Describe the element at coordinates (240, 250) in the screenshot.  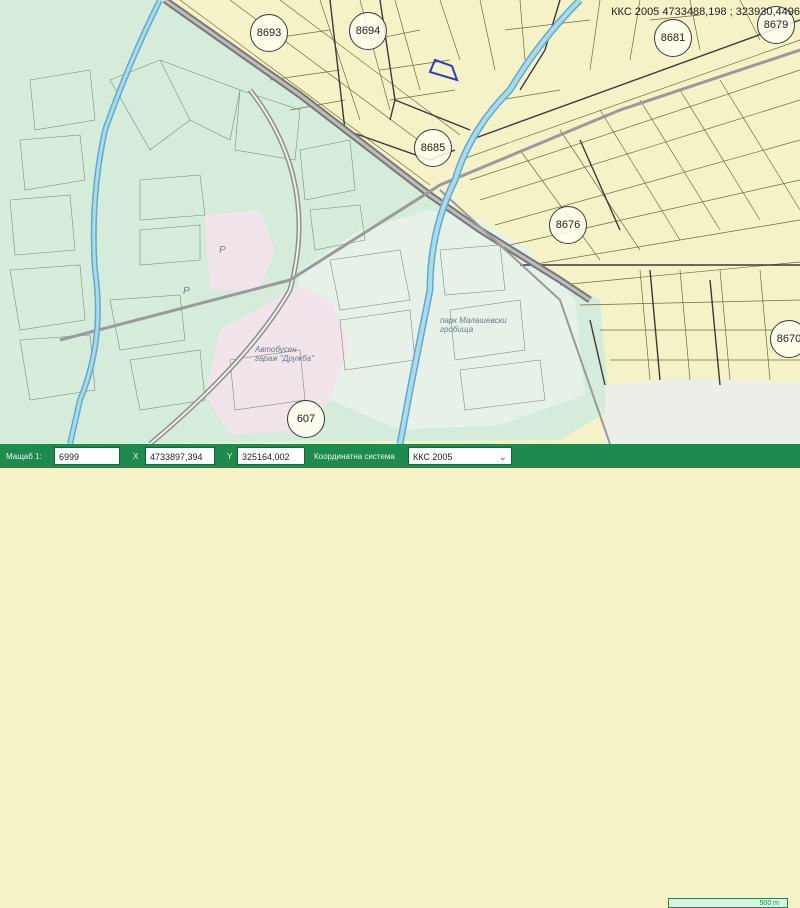
I see `block-area` at that location.